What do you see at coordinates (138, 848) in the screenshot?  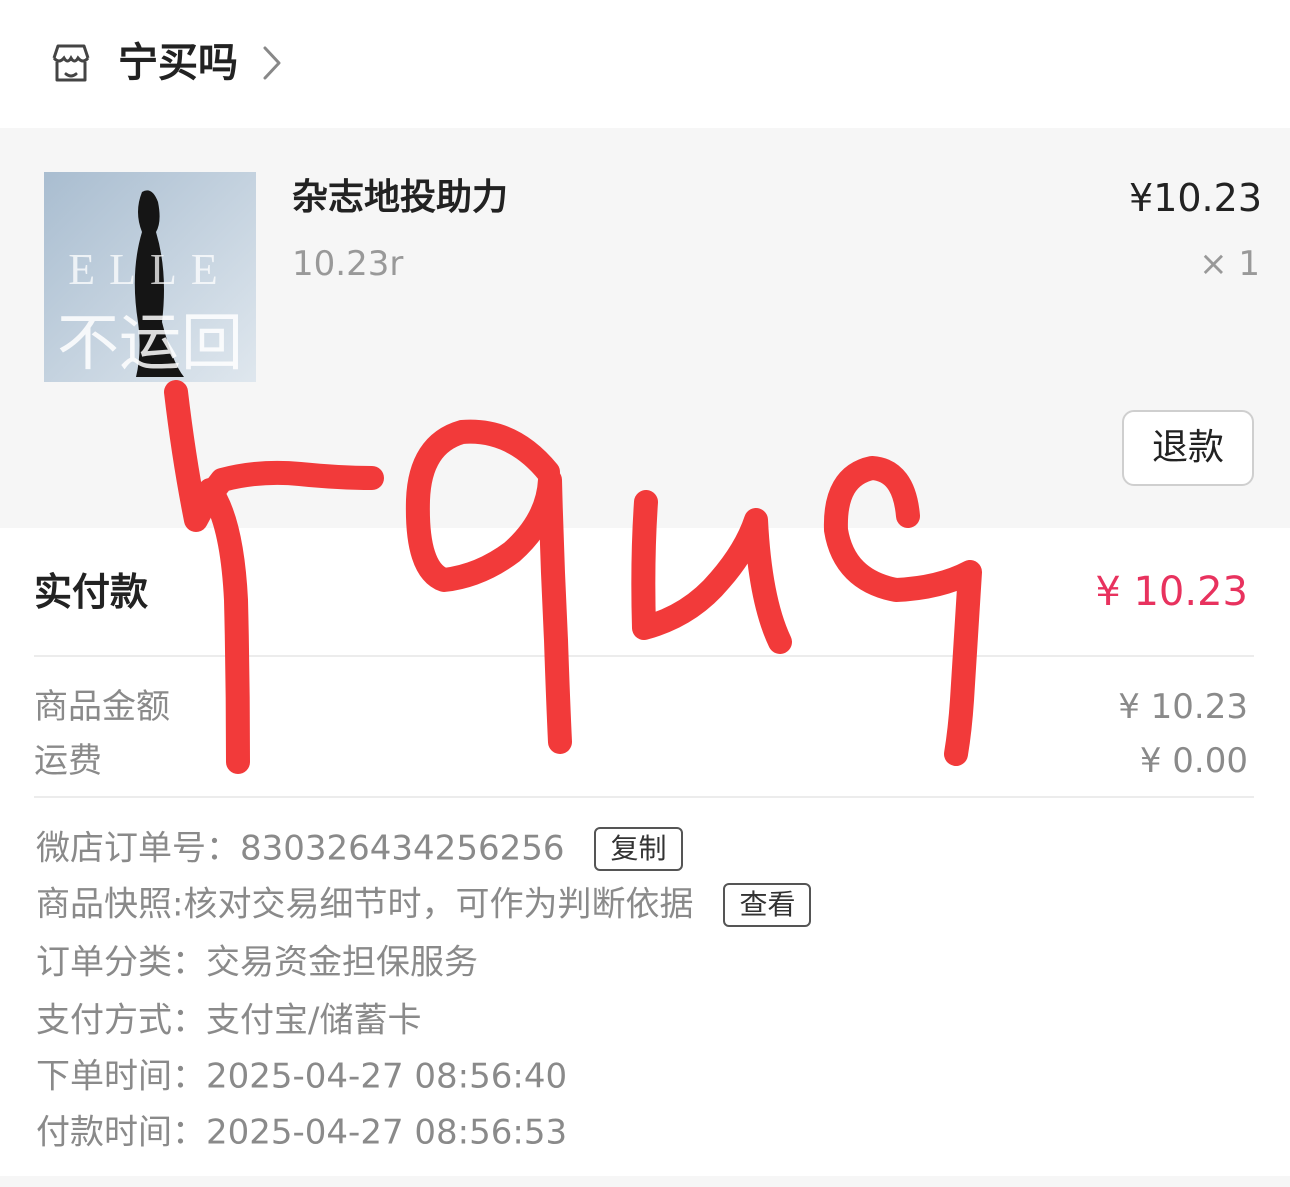 I see `order-number-label: 微店订单号：` at bounding box center [138, 848].